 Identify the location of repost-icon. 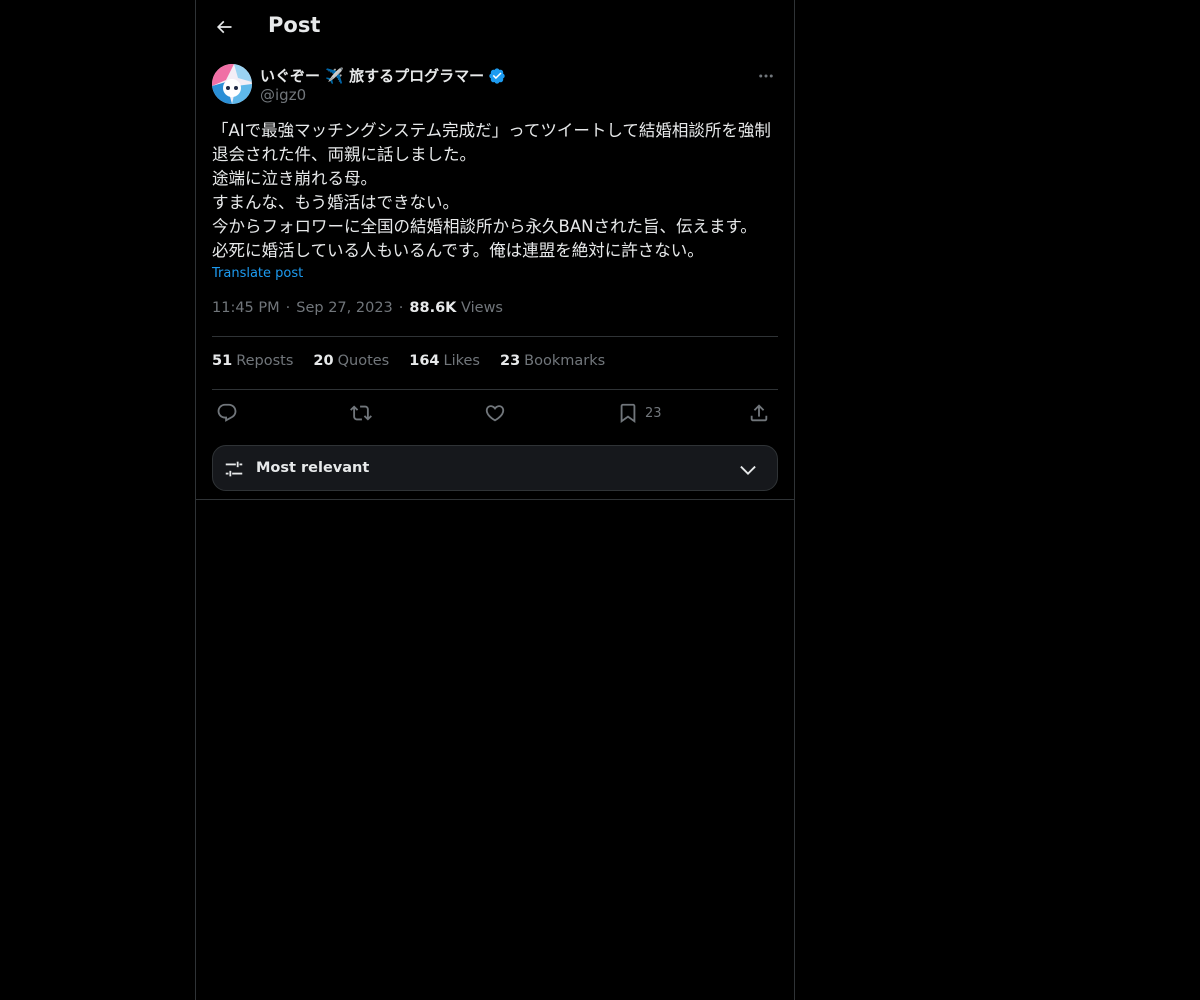
(361, 413).